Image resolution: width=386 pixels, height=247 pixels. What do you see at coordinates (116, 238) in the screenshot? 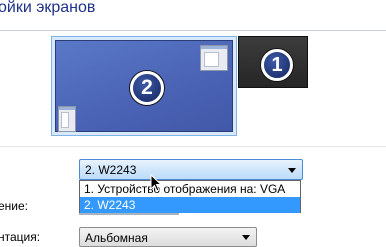
I see `orientation-select-value: Альбомная` at bounding box center [116, 238].